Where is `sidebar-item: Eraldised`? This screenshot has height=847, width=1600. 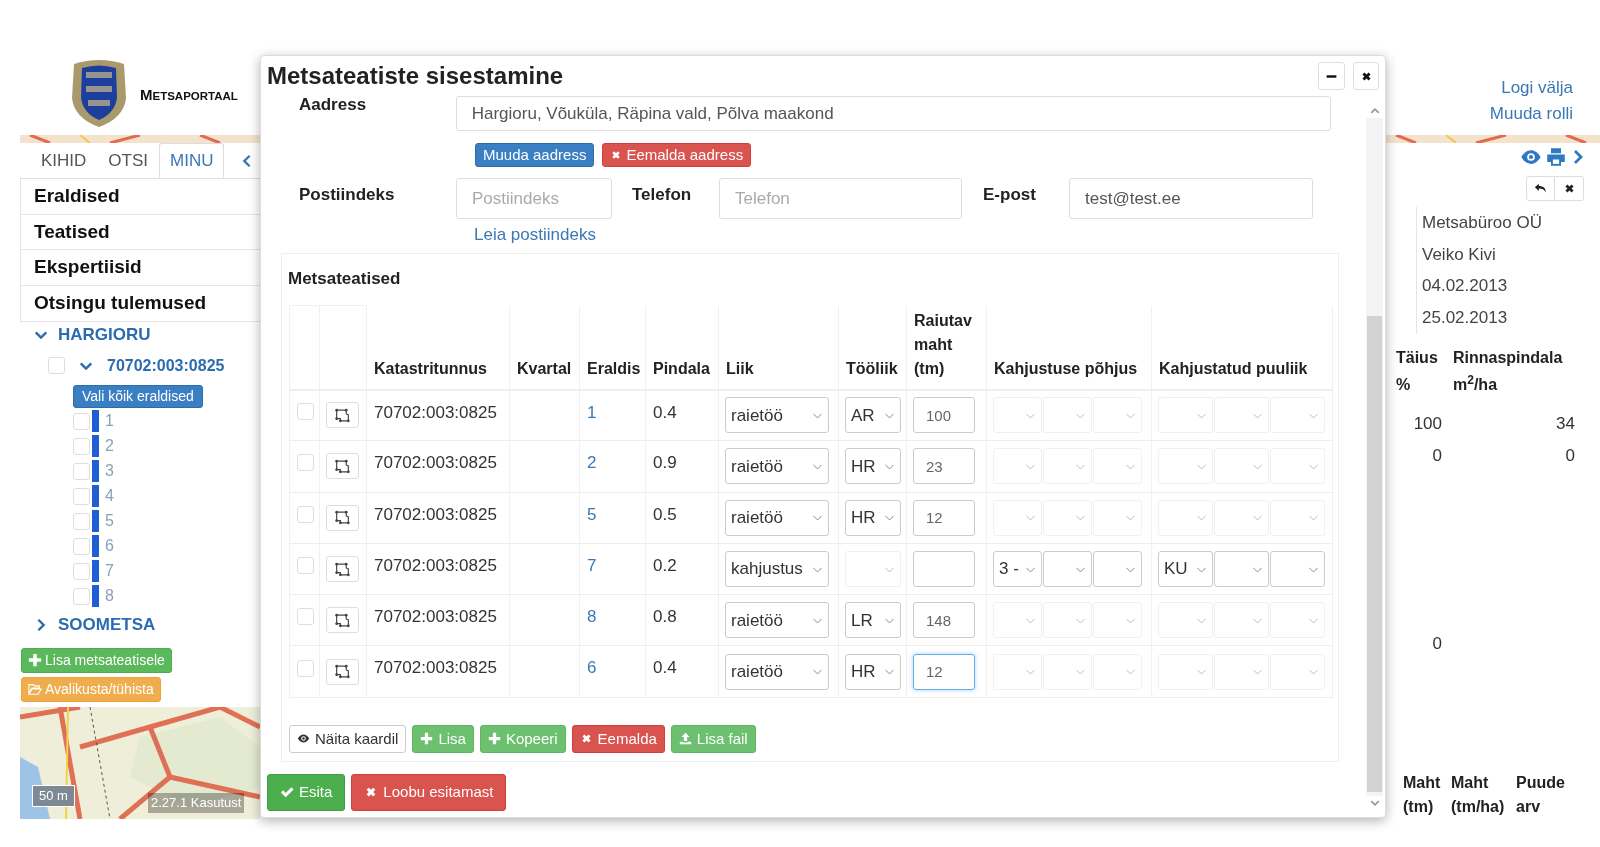 sidebar-item: Eraldised is located at coordinates (140, 197).